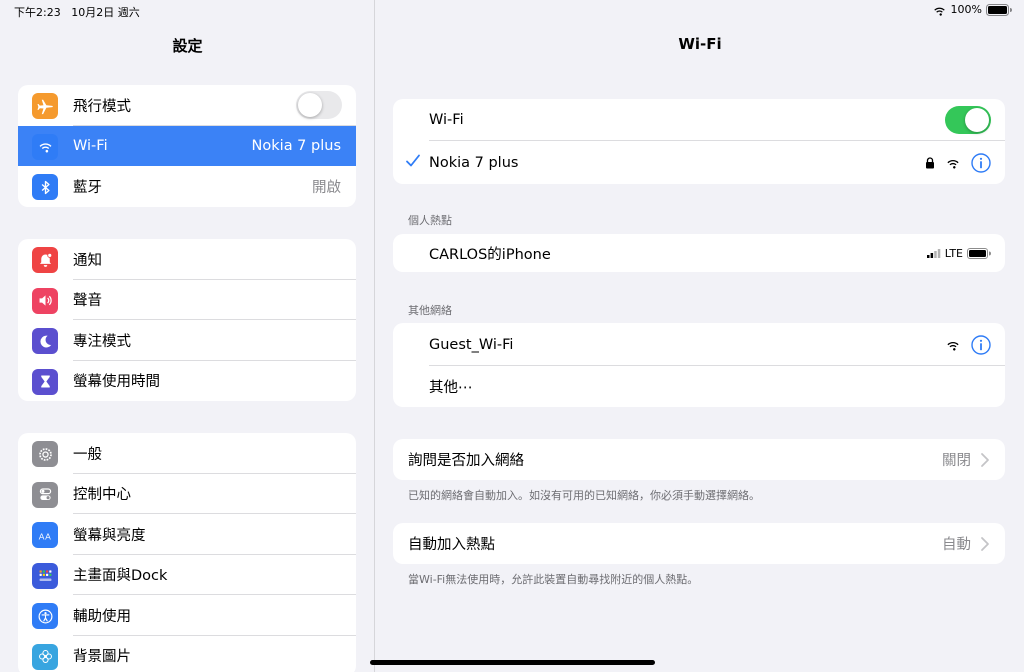  What do you see at coordinates (187, 534) in the screenshot?
I see `sidebar-item-display: AA 螢幕與亮度` at bounding box center [187, 534].